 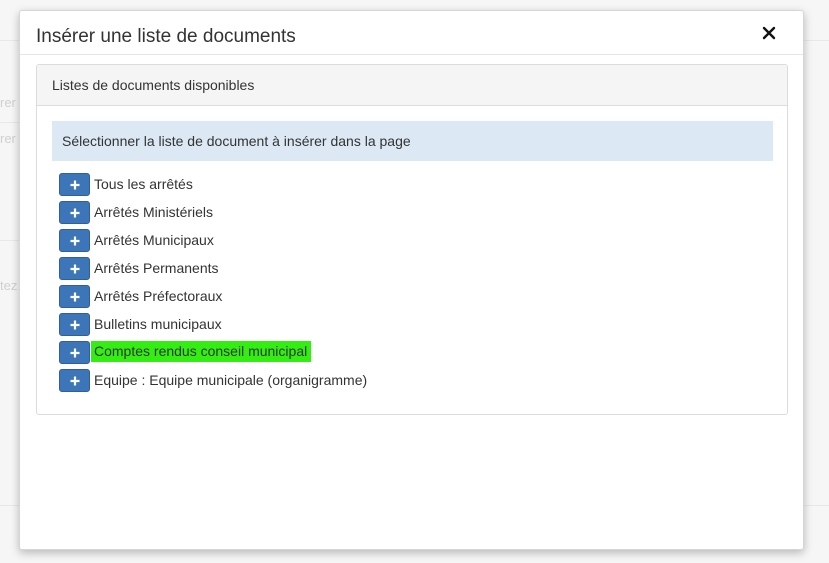 I want to click on panel-heading: Listes de documents disponibles, so click(x=412, y=85).